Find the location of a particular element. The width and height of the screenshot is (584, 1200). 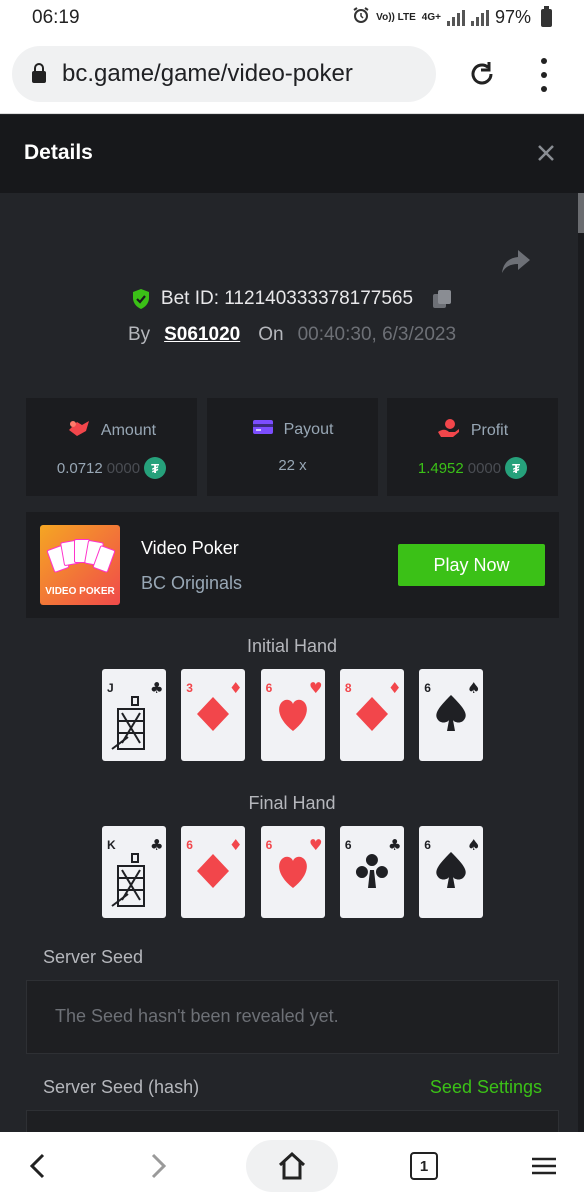

lock-icon is located at coordinates (39, 73).